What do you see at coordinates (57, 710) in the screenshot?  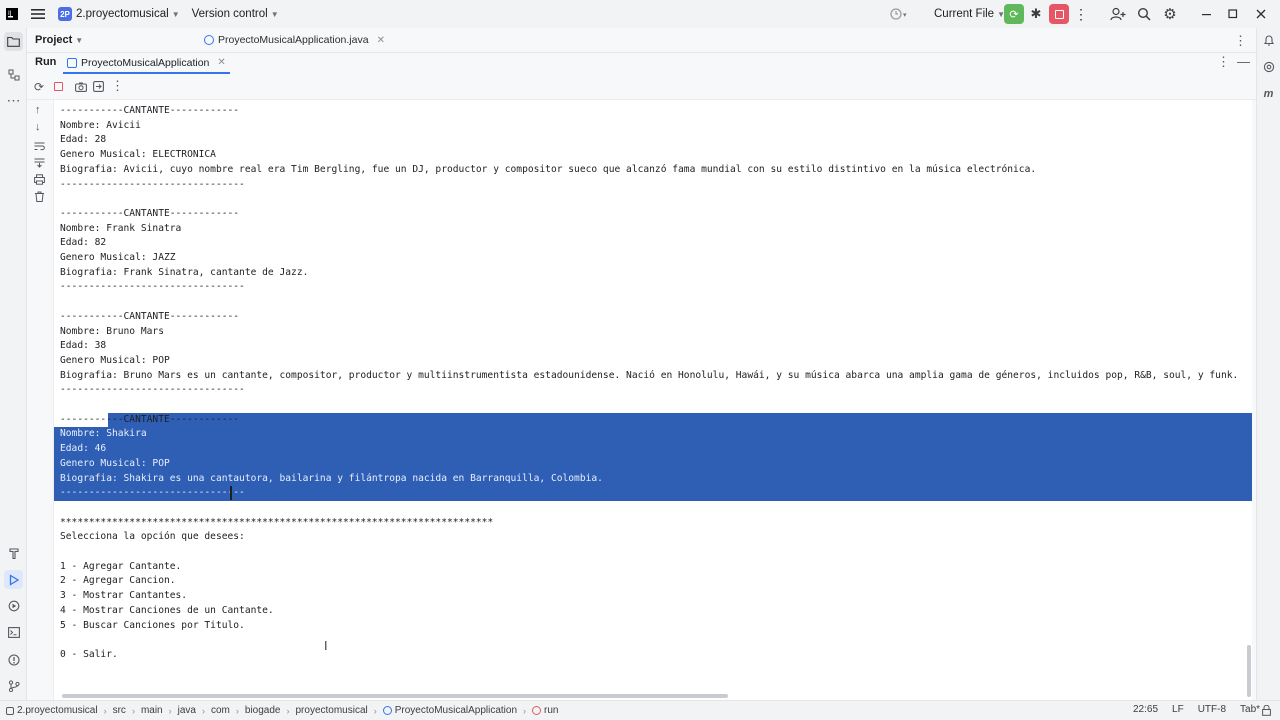 I see `breadcrumb-label: 2.proyectomusical` at bounding box center [57, 710].